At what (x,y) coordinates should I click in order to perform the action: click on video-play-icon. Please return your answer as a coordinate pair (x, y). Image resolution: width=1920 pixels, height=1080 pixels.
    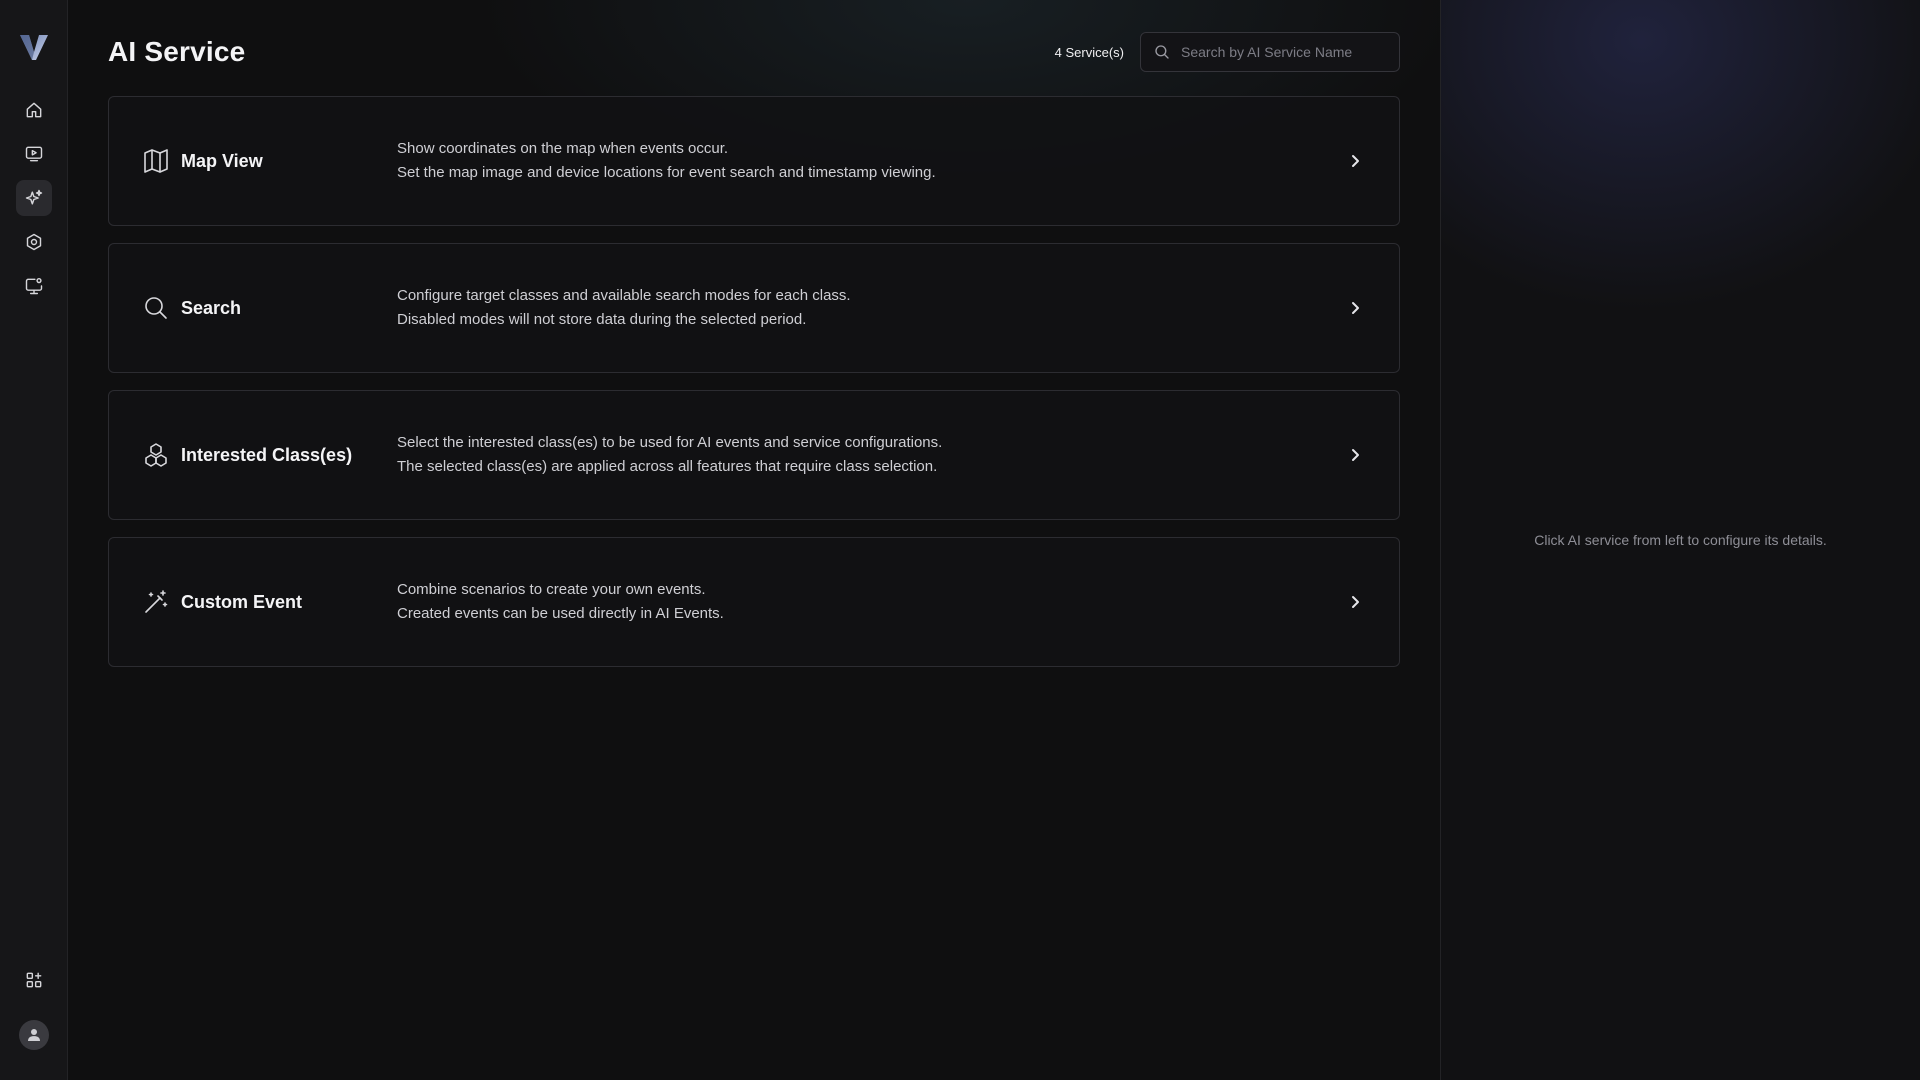
    Looking at the image, I should click on (33, 154).